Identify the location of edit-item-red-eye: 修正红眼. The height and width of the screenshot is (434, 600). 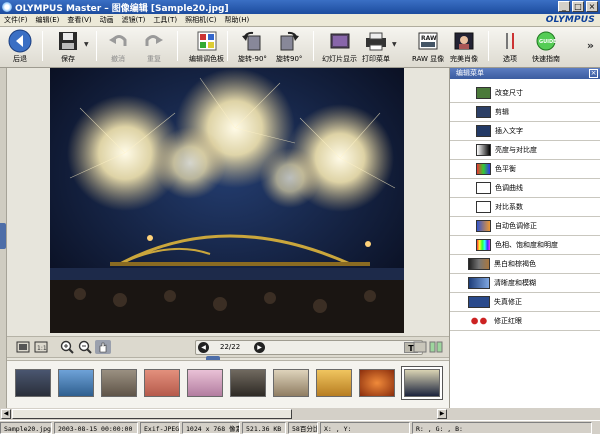
(525, 321).